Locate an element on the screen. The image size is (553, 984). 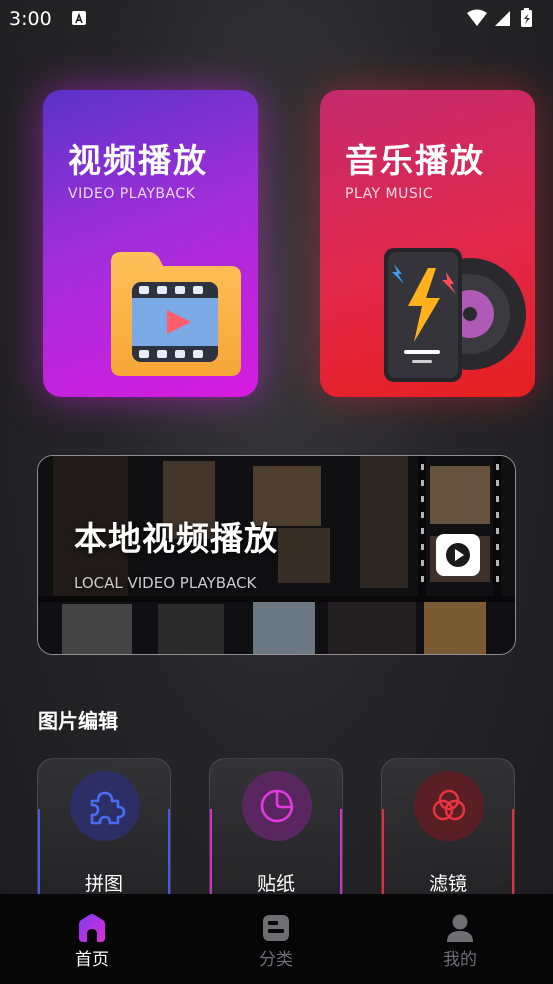
nav-item-category: 分类 is located at coordinates (276, 939).